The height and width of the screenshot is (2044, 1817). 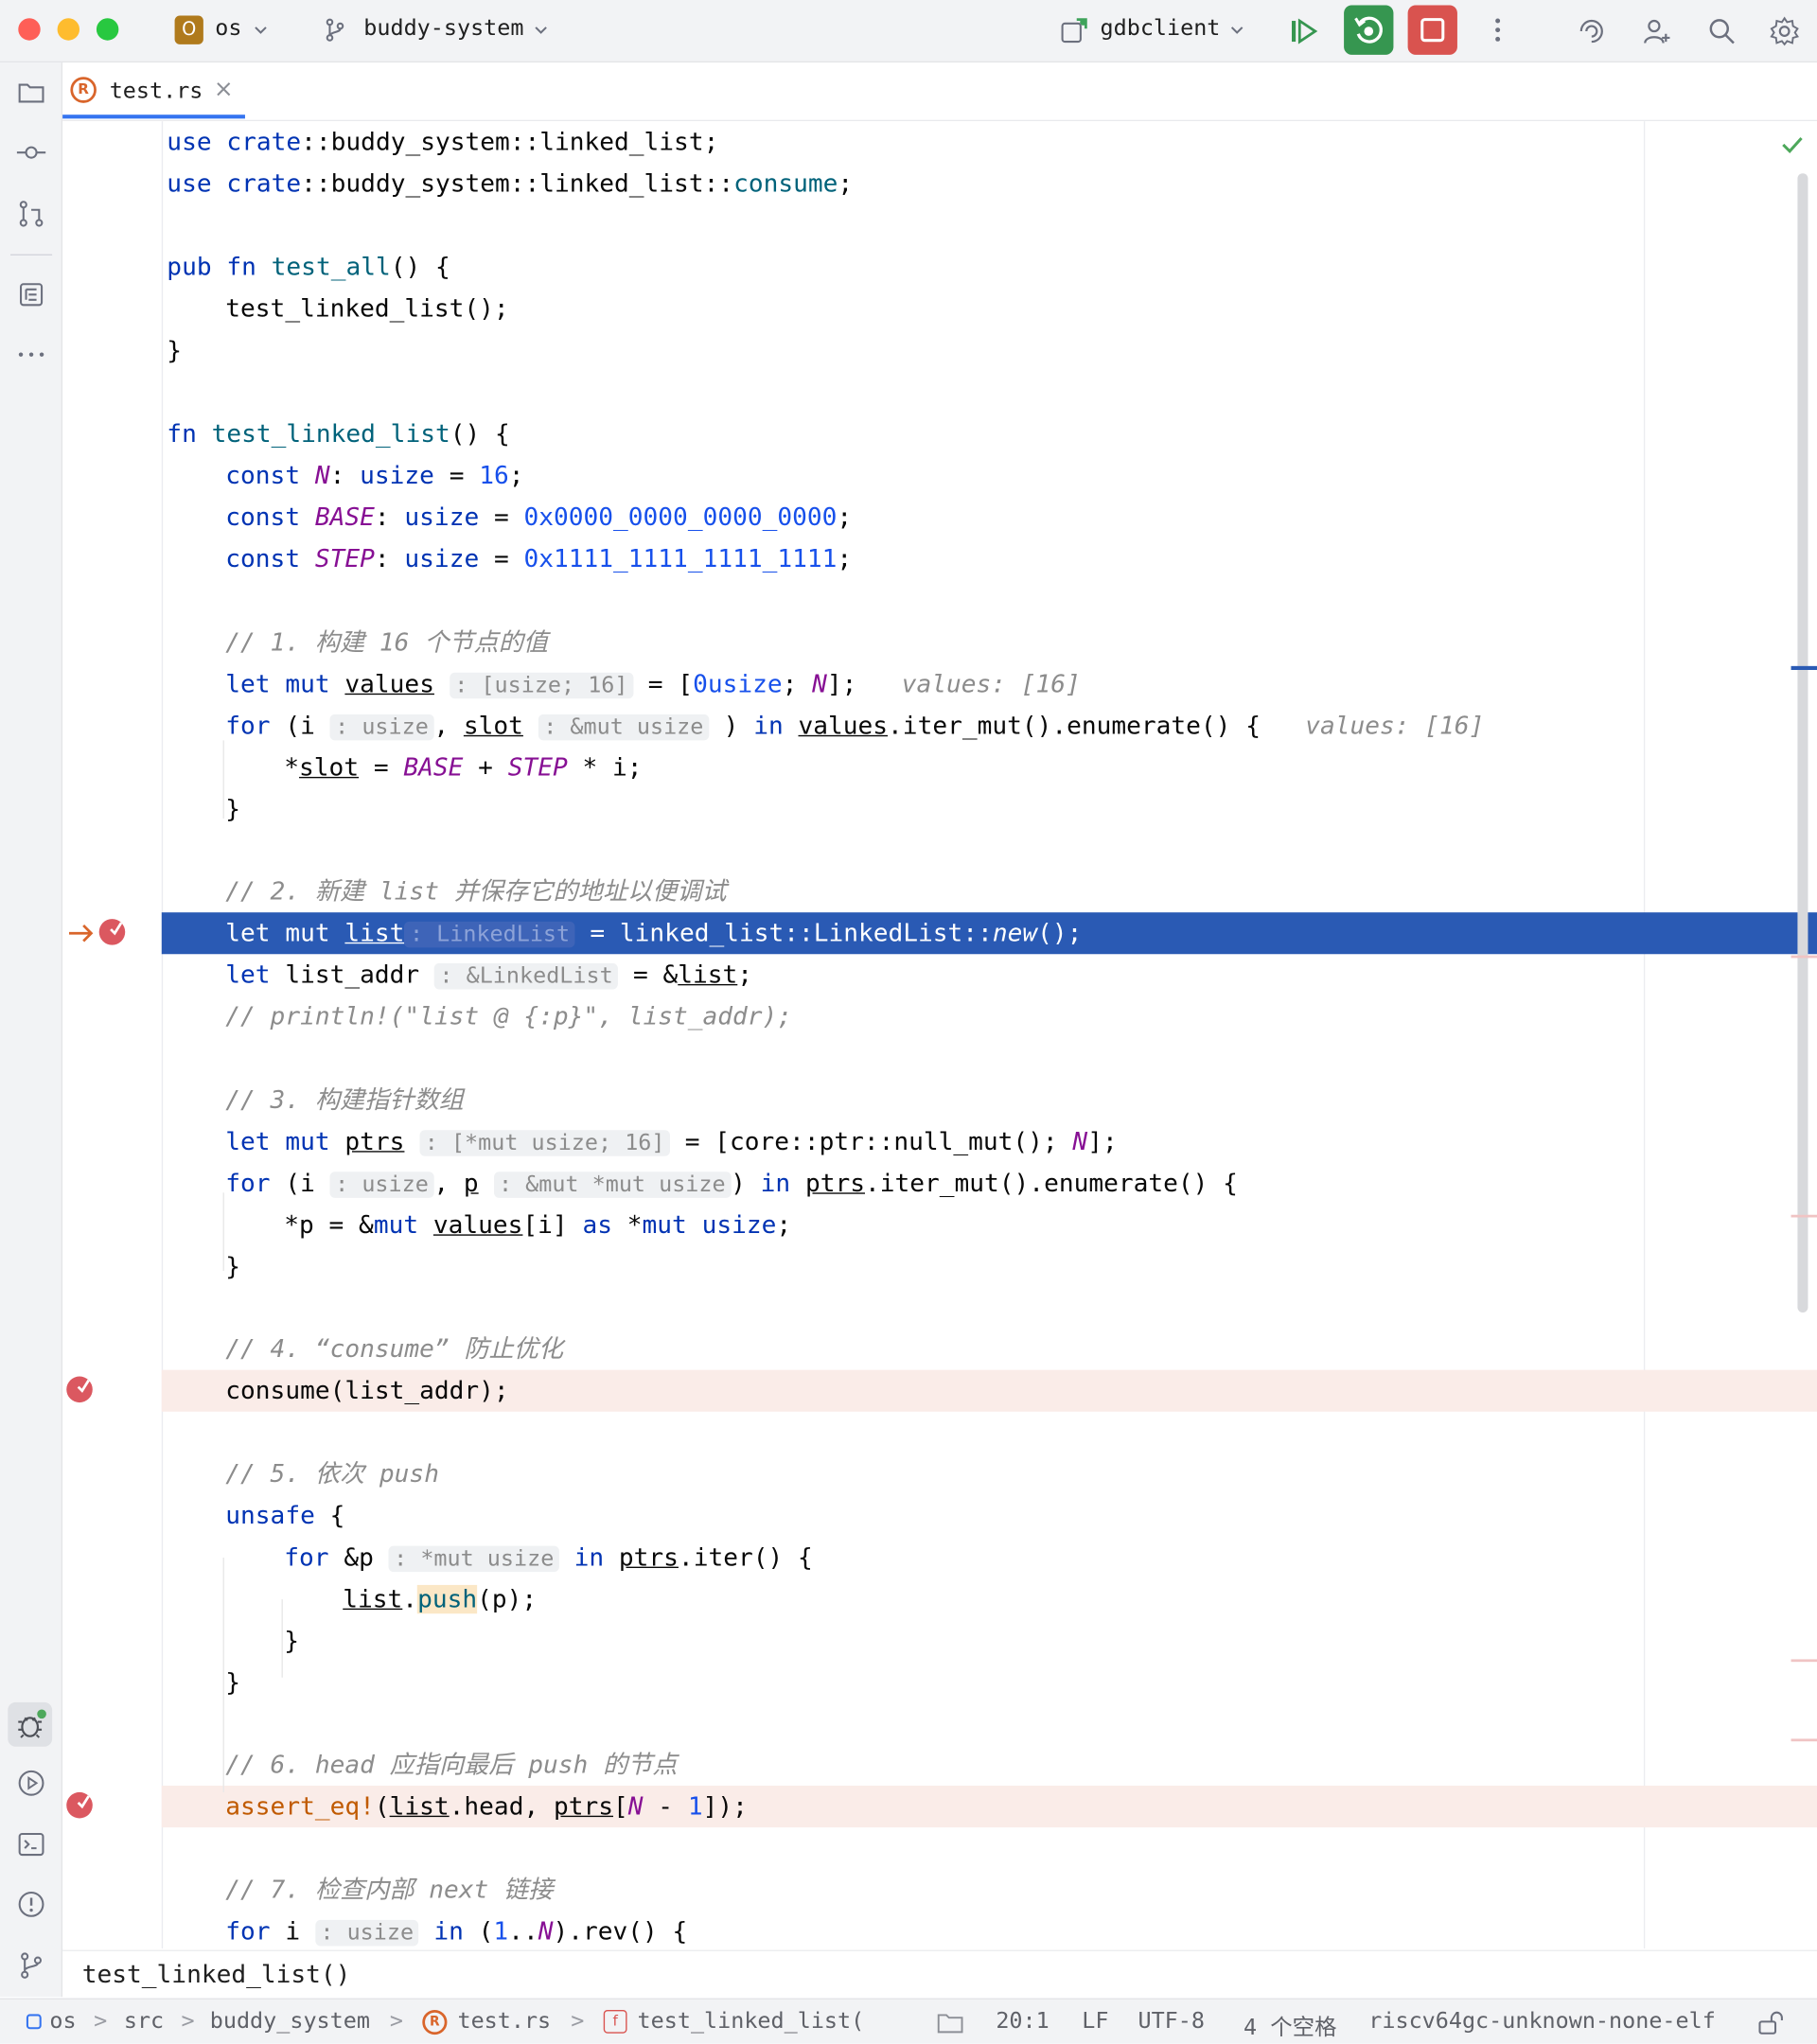 What do you see at coordinates (224, 89) in the screenshot?
I see `tab-close-button: ×` at bounding box center [224, 89].